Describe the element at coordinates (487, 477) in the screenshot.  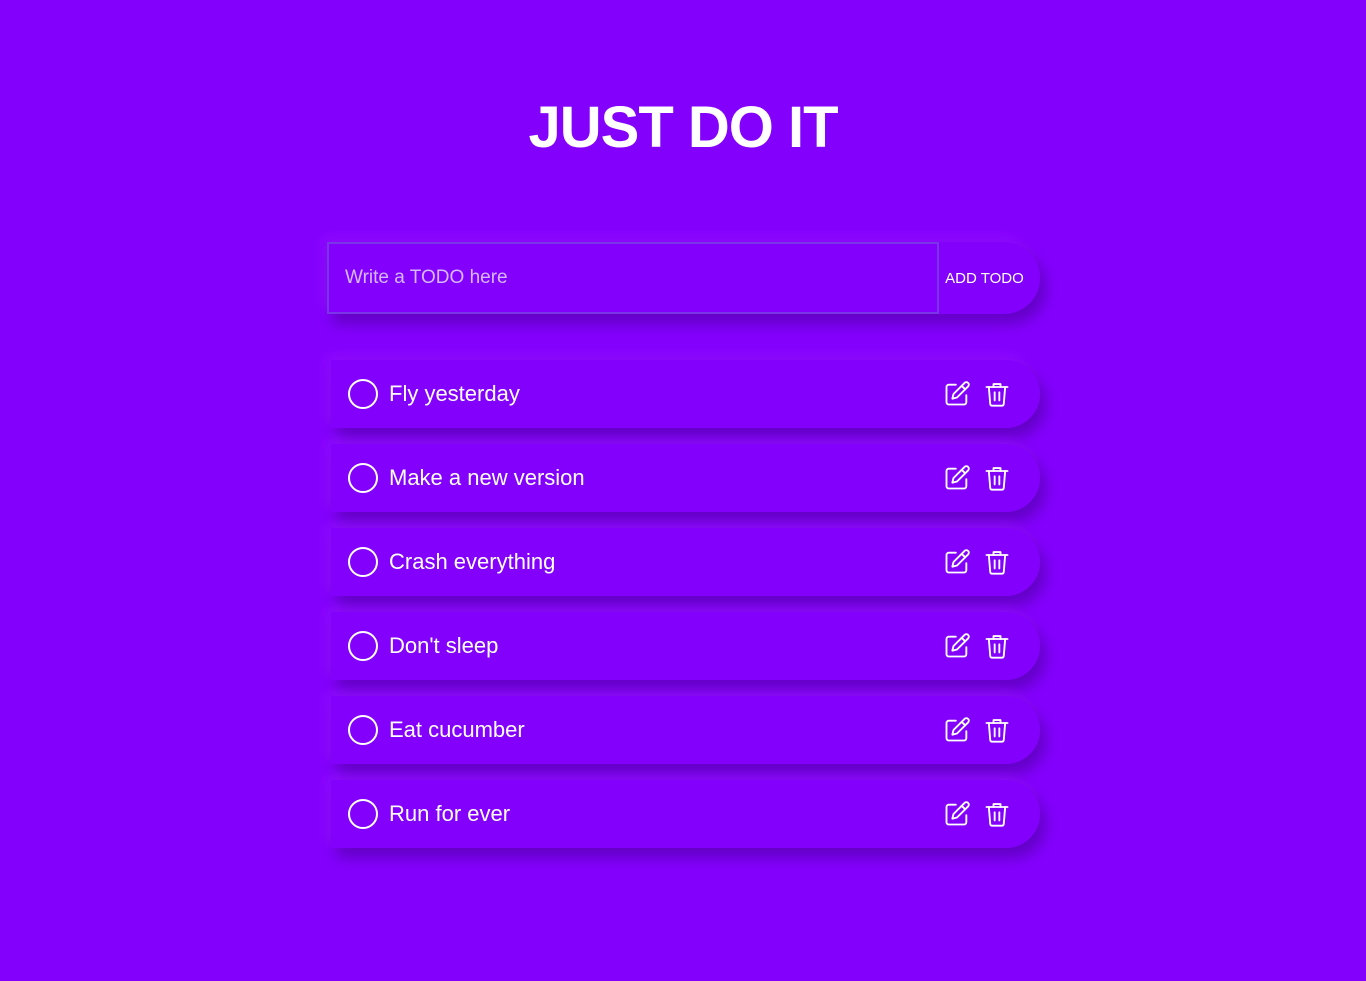
I see `todo-text: Make a new version` at that location.